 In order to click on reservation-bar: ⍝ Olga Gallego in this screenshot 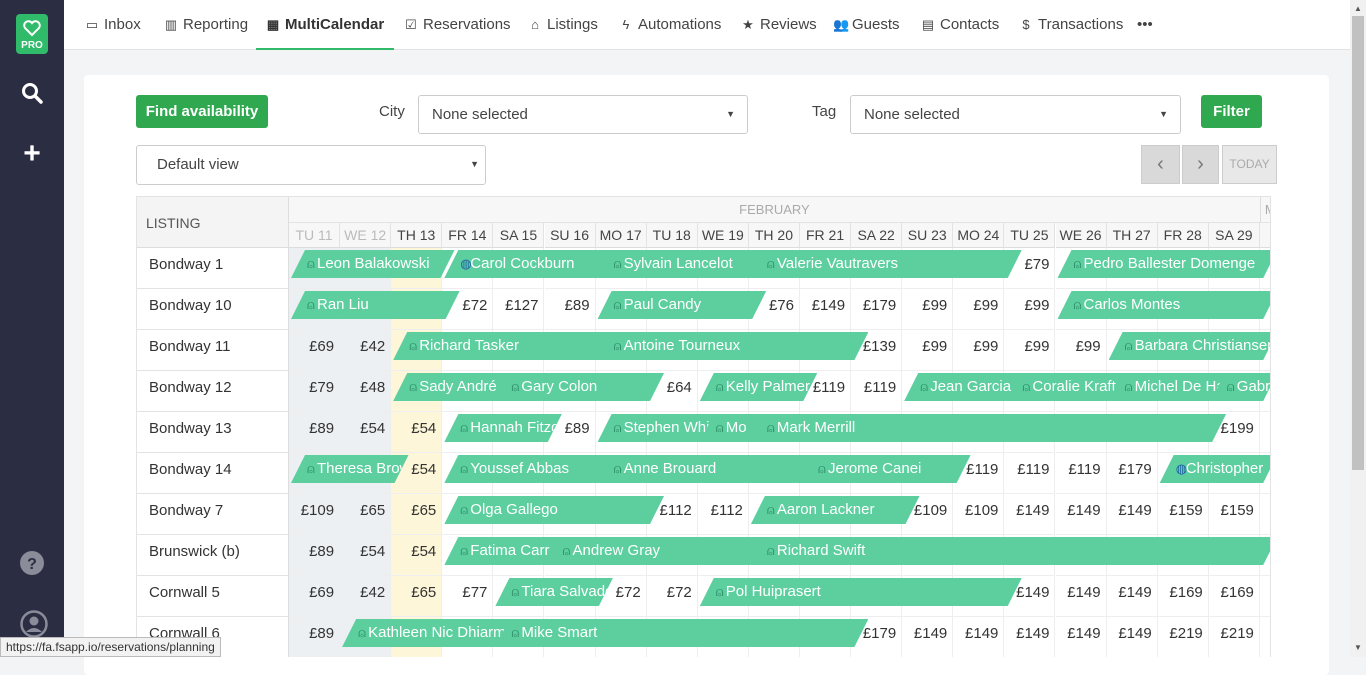, I will do `click(554, 510)`.